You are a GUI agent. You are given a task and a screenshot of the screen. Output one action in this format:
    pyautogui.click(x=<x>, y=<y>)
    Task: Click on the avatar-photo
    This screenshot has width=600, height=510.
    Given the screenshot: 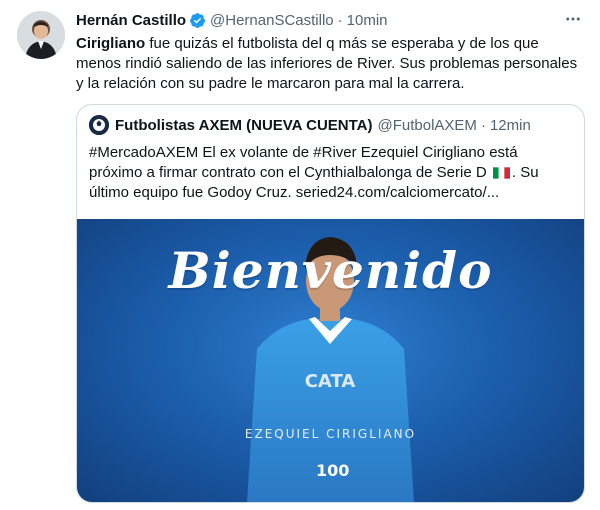 What is the action you would take?
    pyautogui.click(x=41, y=35)
    